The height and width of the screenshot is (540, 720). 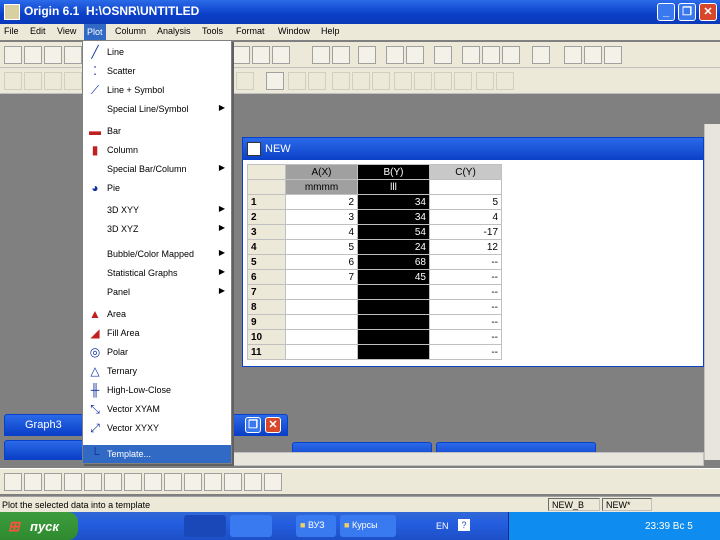 What do you see at coordinates (157, 131) in the screenshot?
I see `plot-menu-item: ▬ Bar` at bounding box center [157, 131].